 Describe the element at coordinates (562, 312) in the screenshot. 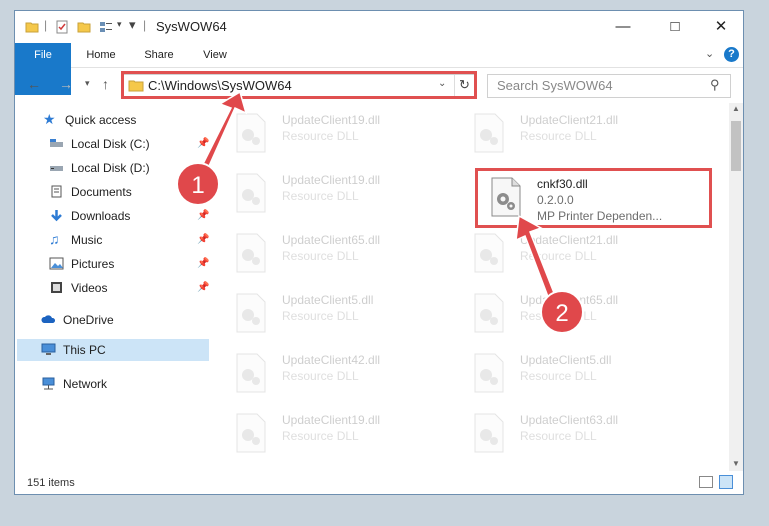

I see `step-badge-2: 2` at that location.